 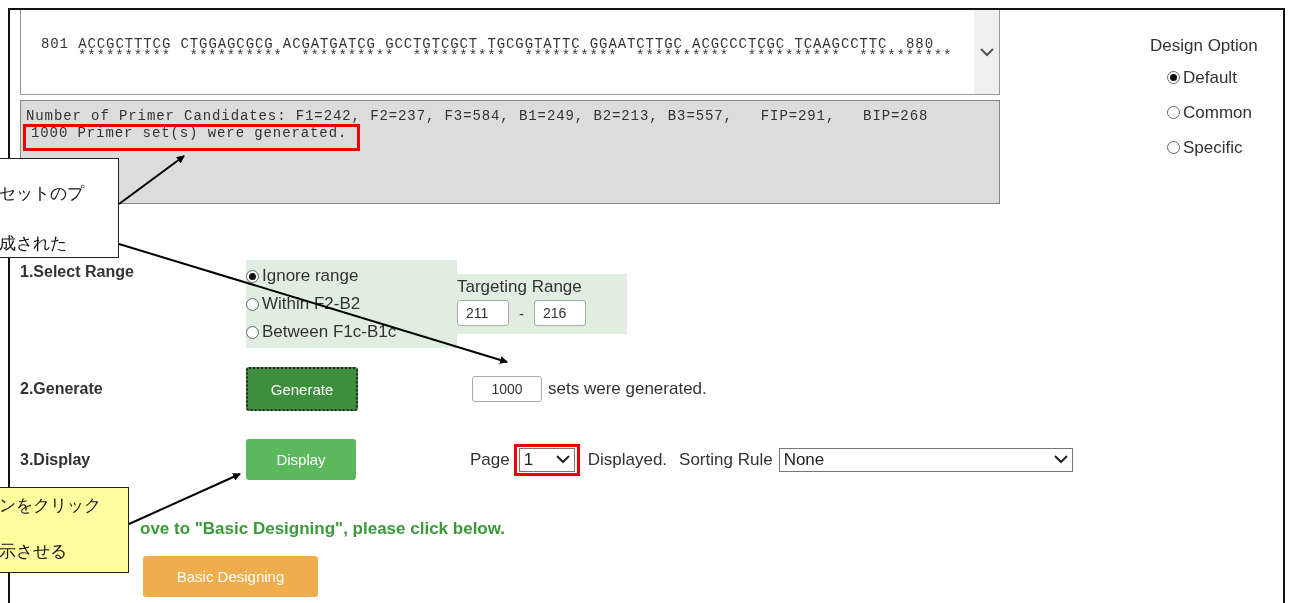 I want to click on scrollbar, so click(x=986, y=52).